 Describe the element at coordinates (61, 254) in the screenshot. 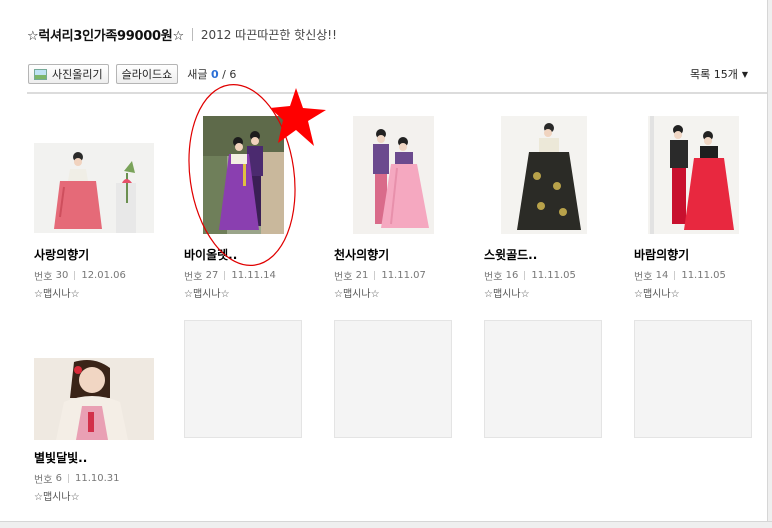

I see `photo-title: 사랑의향기` at that location.